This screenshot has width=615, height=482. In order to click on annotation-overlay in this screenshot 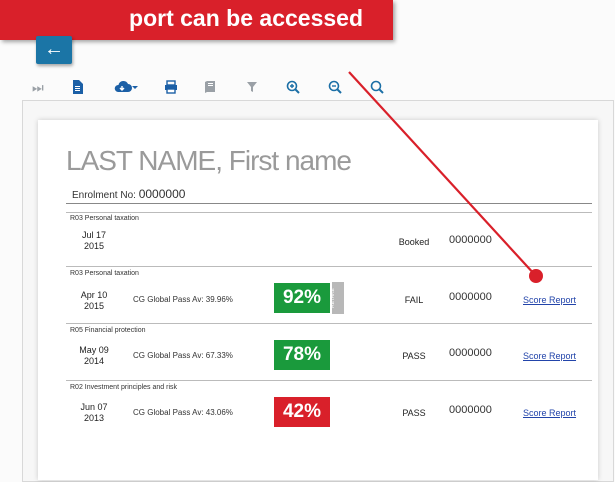, I will do `click(445, 177)`.